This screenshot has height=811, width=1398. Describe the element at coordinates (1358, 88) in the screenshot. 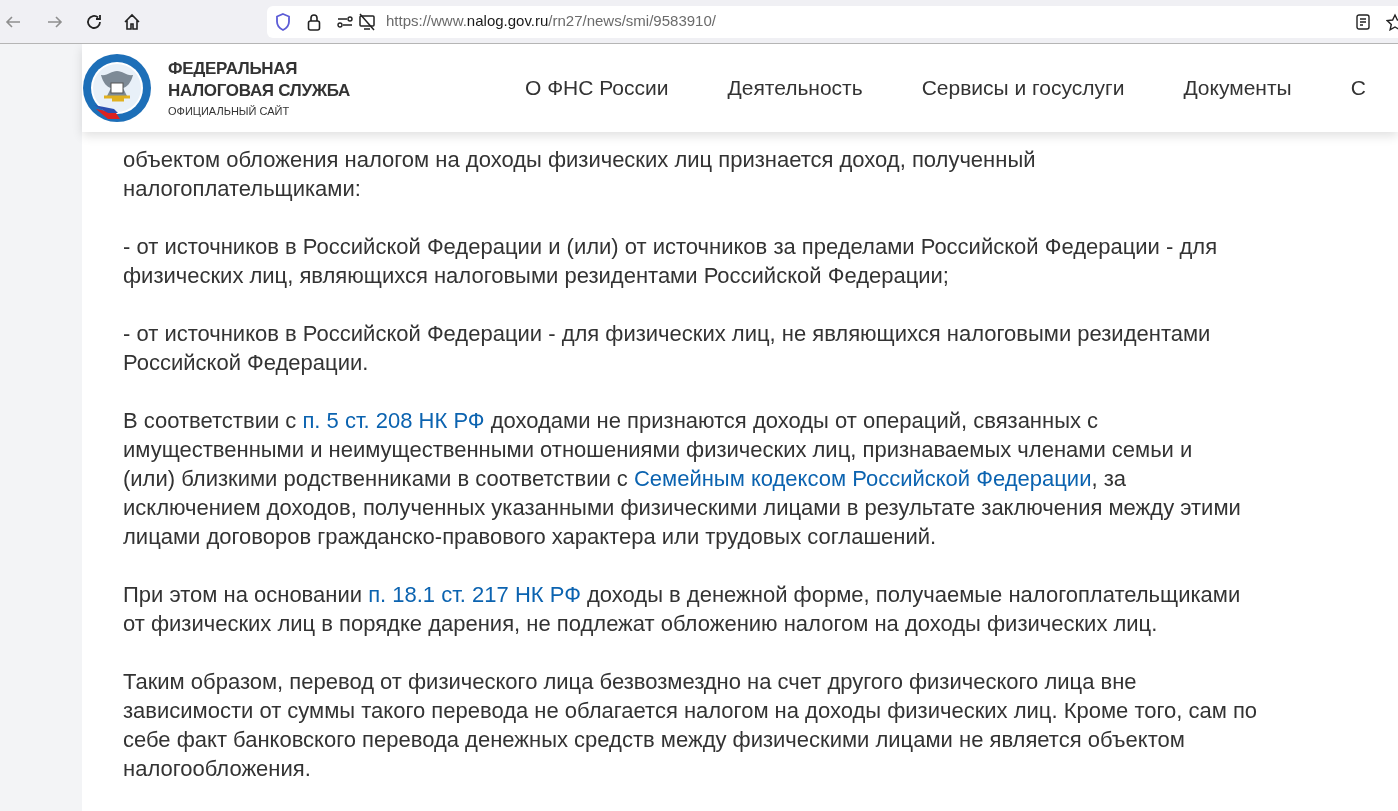

I see `nav-link: С` at that location.